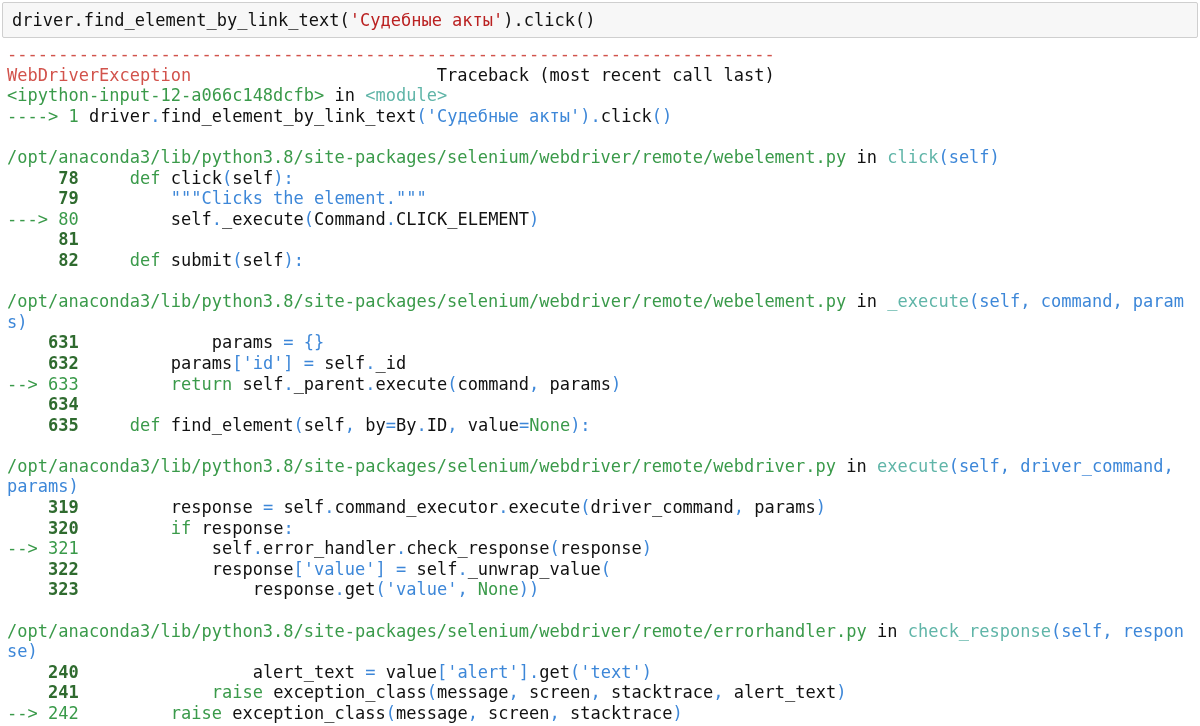  What do you see at coordinates (22, 651) in the screenshot?
I see `traceback-line: se)` at bounding box center [22, 651].